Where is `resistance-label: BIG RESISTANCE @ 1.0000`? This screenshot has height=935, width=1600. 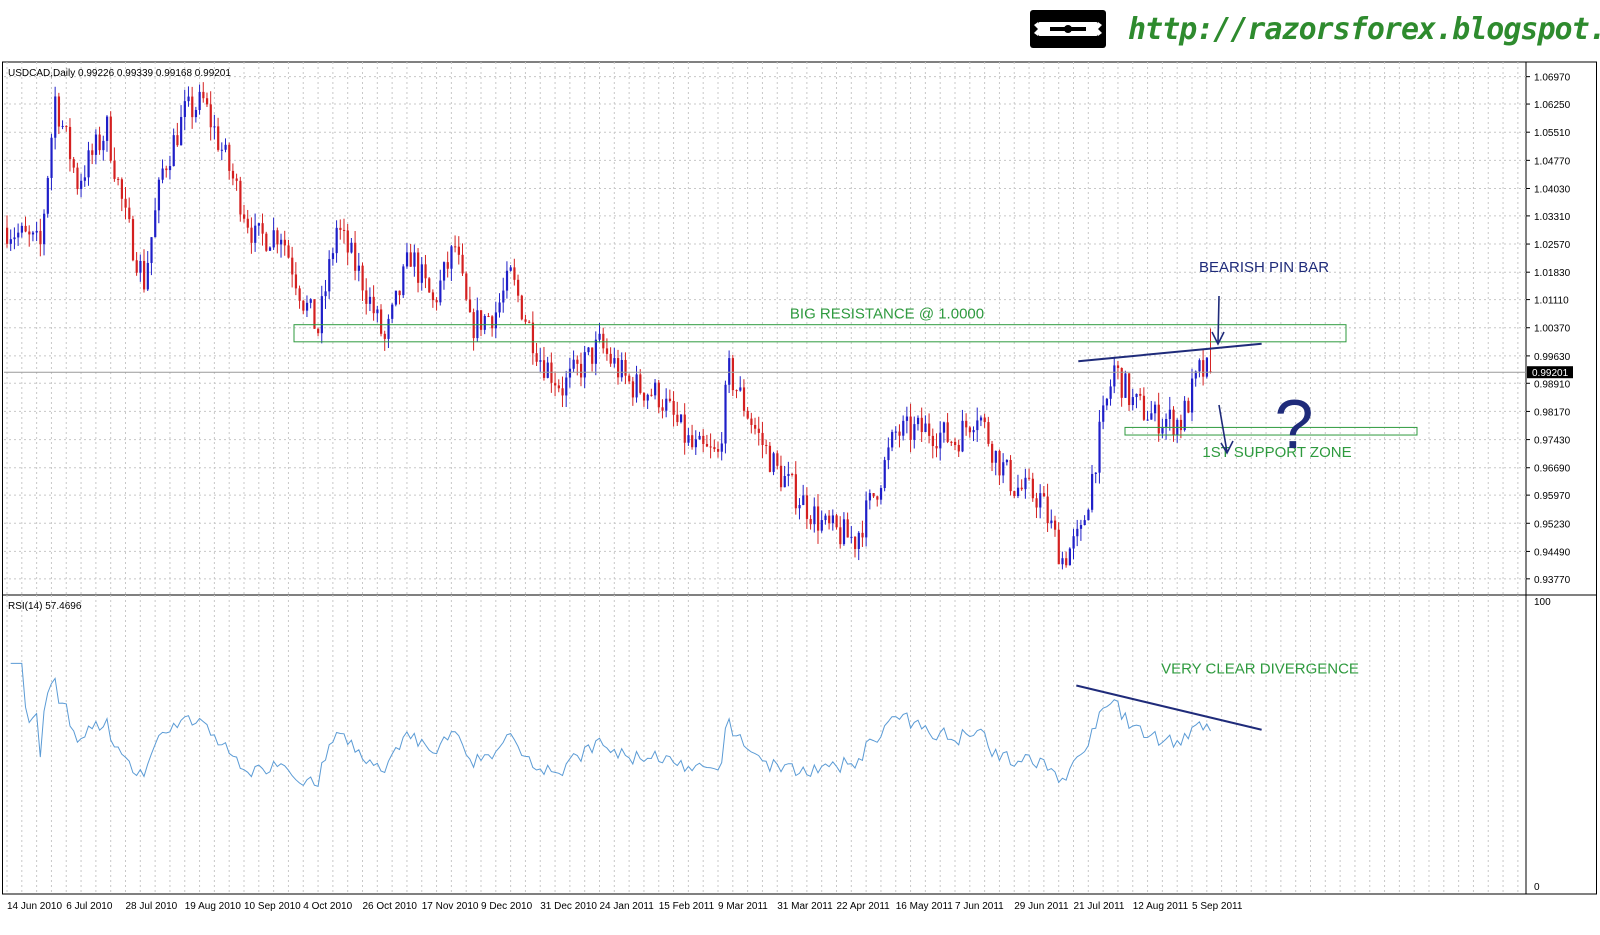
resistance-label: BIG RESISTANCE @ 1.0000 is located at coordinates (887, 314).